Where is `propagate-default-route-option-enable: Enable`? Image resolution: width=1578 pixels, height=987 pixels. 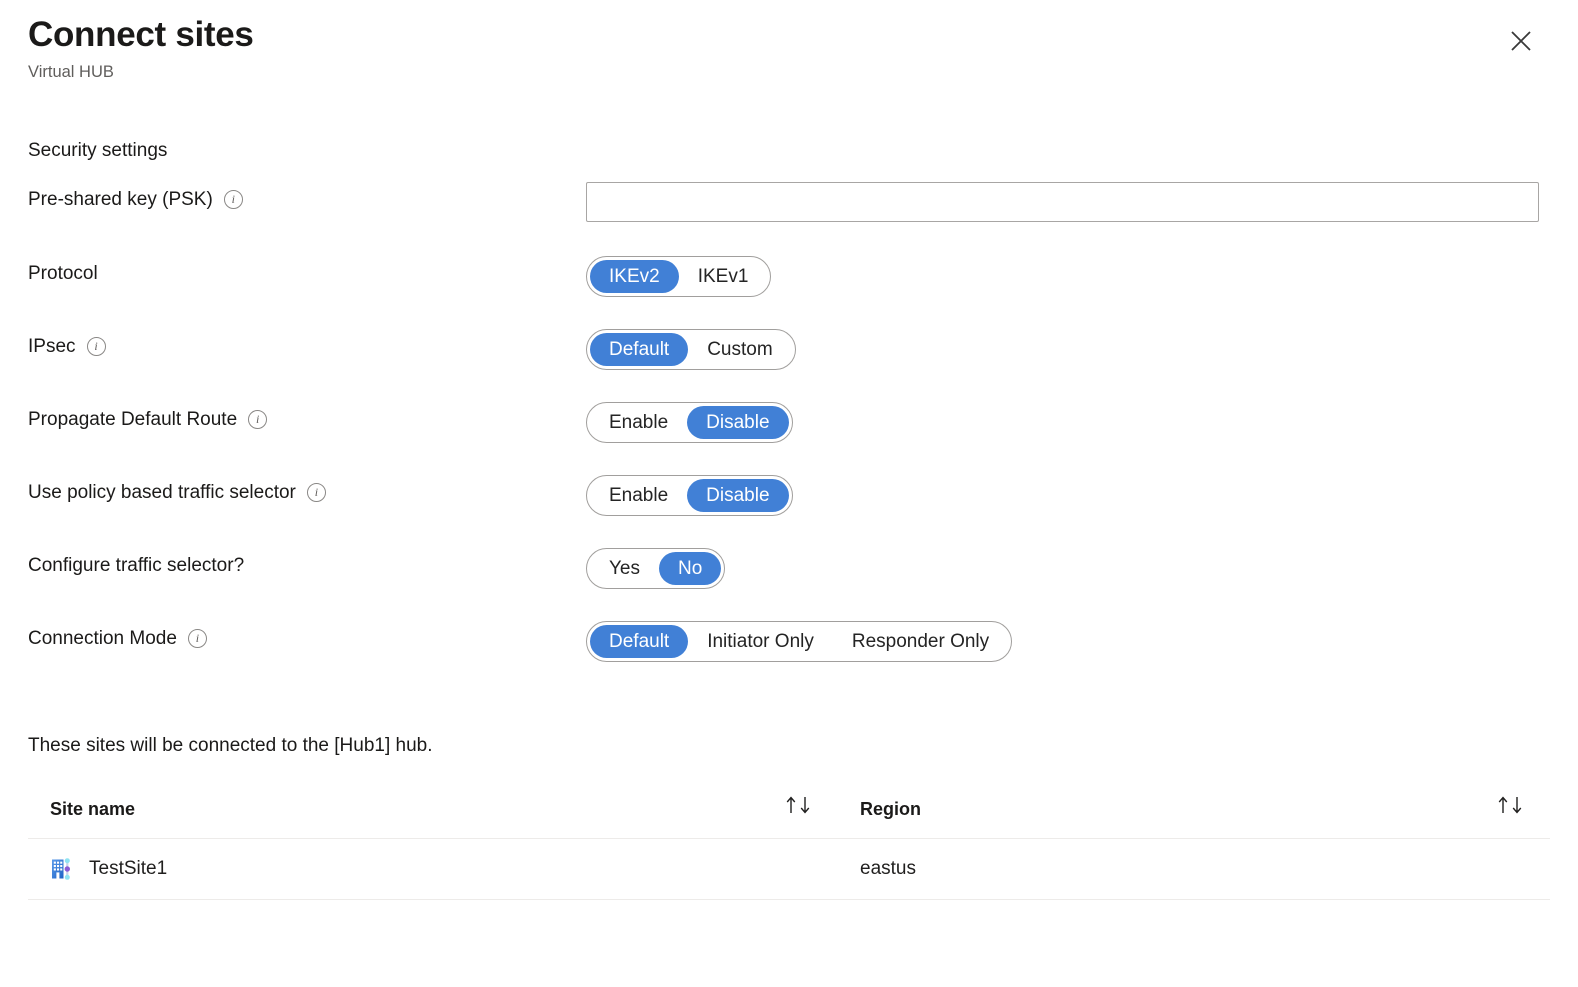 propagate-default-route-option-enable: Enable is located at coordinates (638, 422).